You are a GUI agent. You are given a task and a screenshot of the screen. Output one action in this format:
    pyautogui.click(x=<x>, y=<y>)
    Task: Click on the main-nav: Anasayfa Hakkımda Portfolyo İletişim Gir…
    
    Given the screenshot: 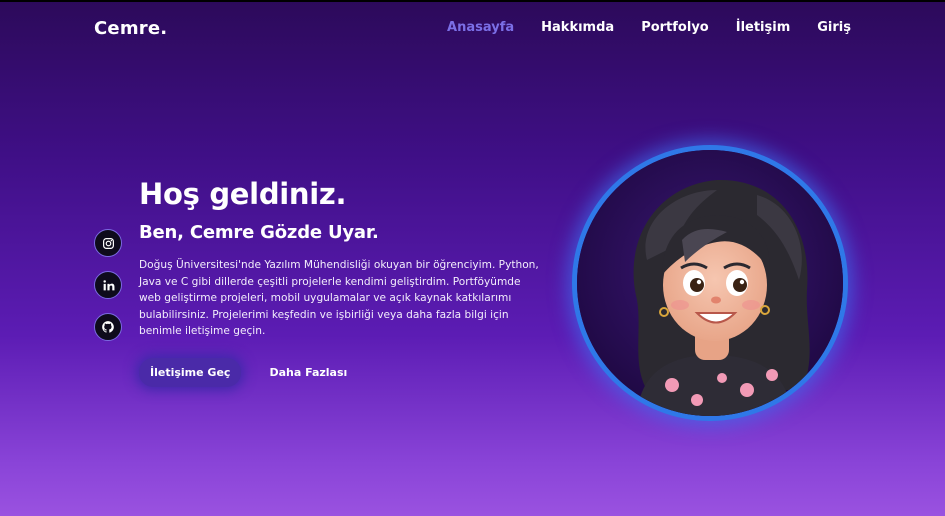 What is the action you would take?
    pyautogui.click(x=649, y=27)
    